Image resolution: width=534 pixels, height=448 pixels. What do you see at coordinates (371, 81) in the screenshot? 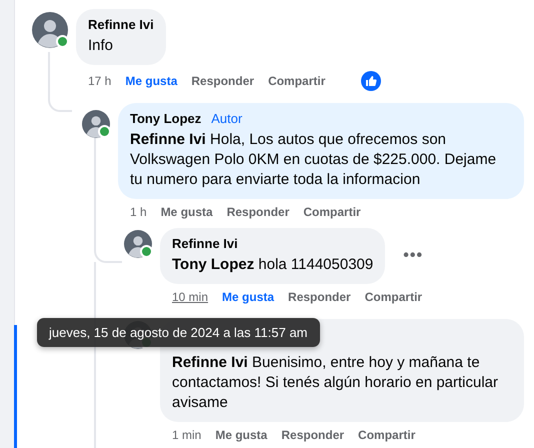
I see `thumbs-up-icon` at bounding box center [371, 81].